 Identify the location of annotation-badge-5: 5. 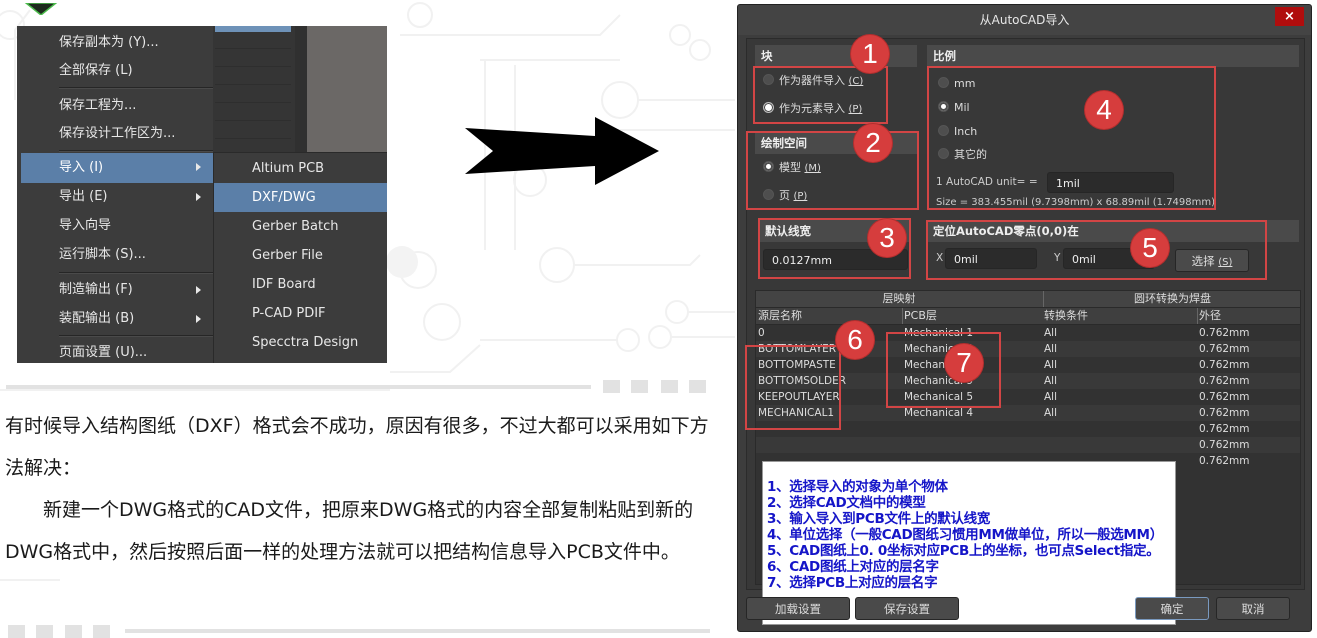
(1150, 248).